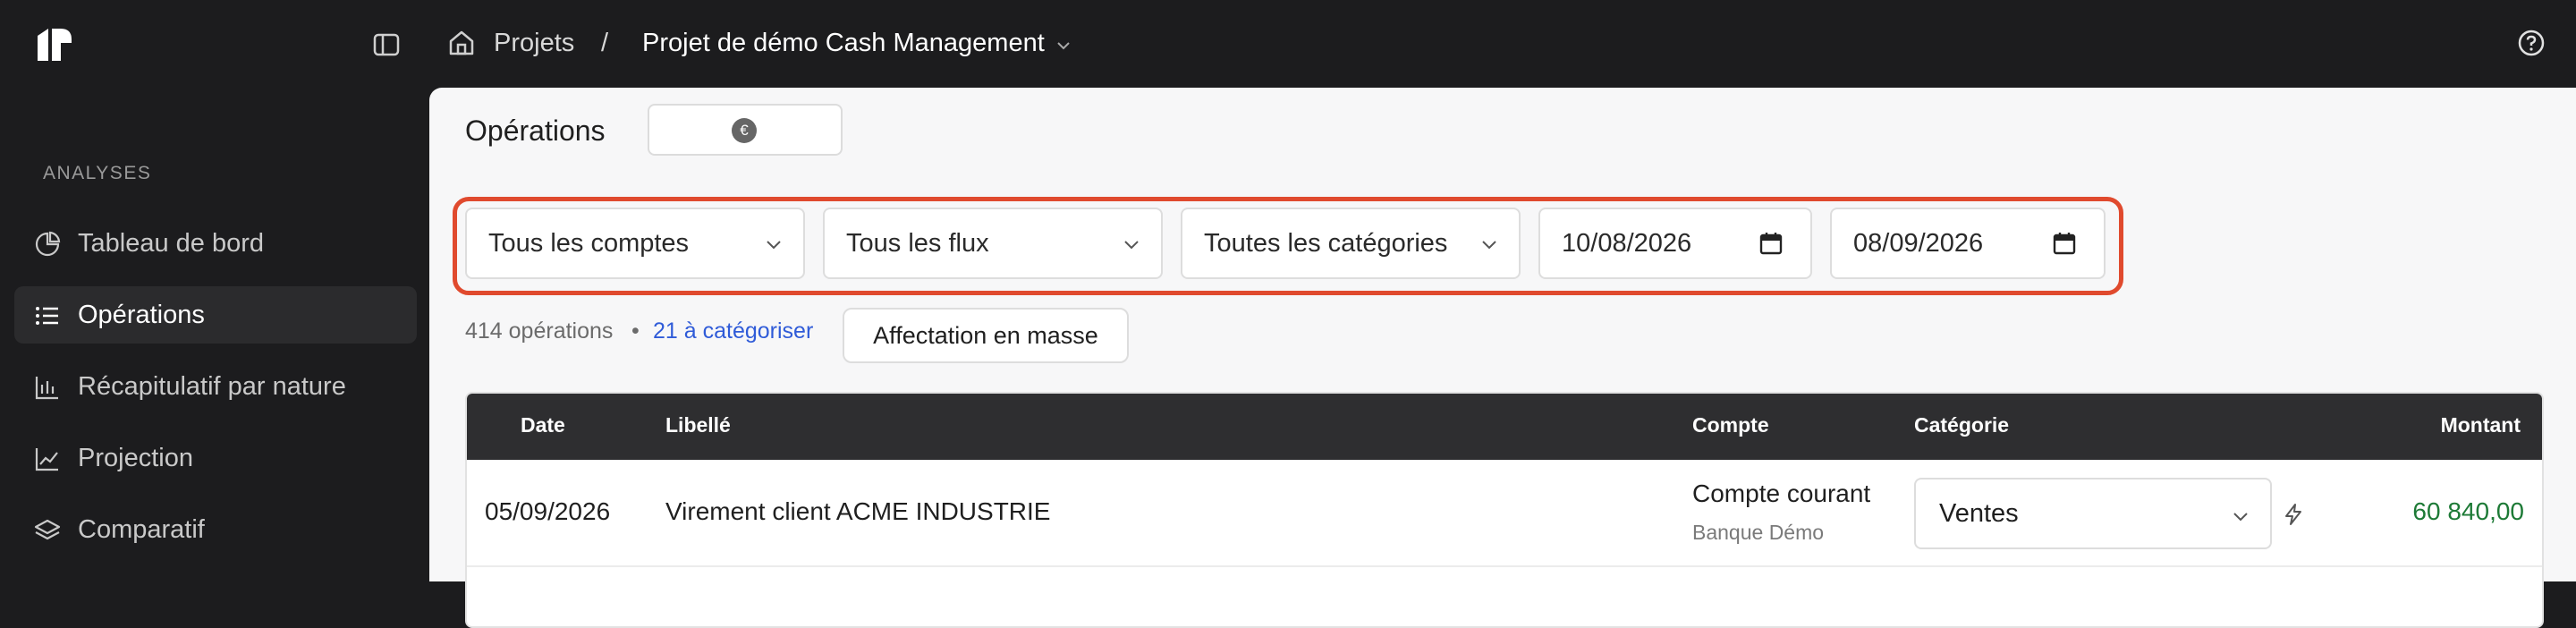  What do you see at coordinates (1961, 425) in the screenshot?
I see `column-header-category: Catégorie` at bounding box center [1961, 425].